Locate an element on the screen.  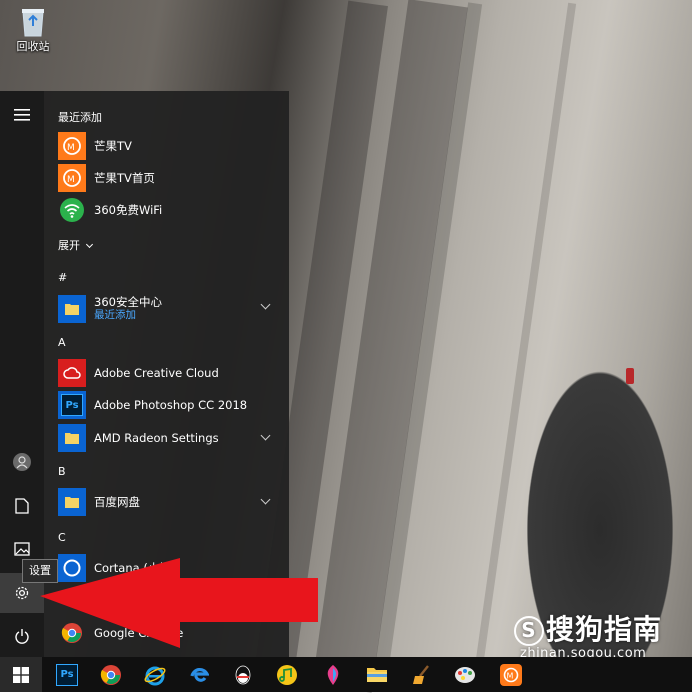
broom-icon is located at coordinates (421, 674).